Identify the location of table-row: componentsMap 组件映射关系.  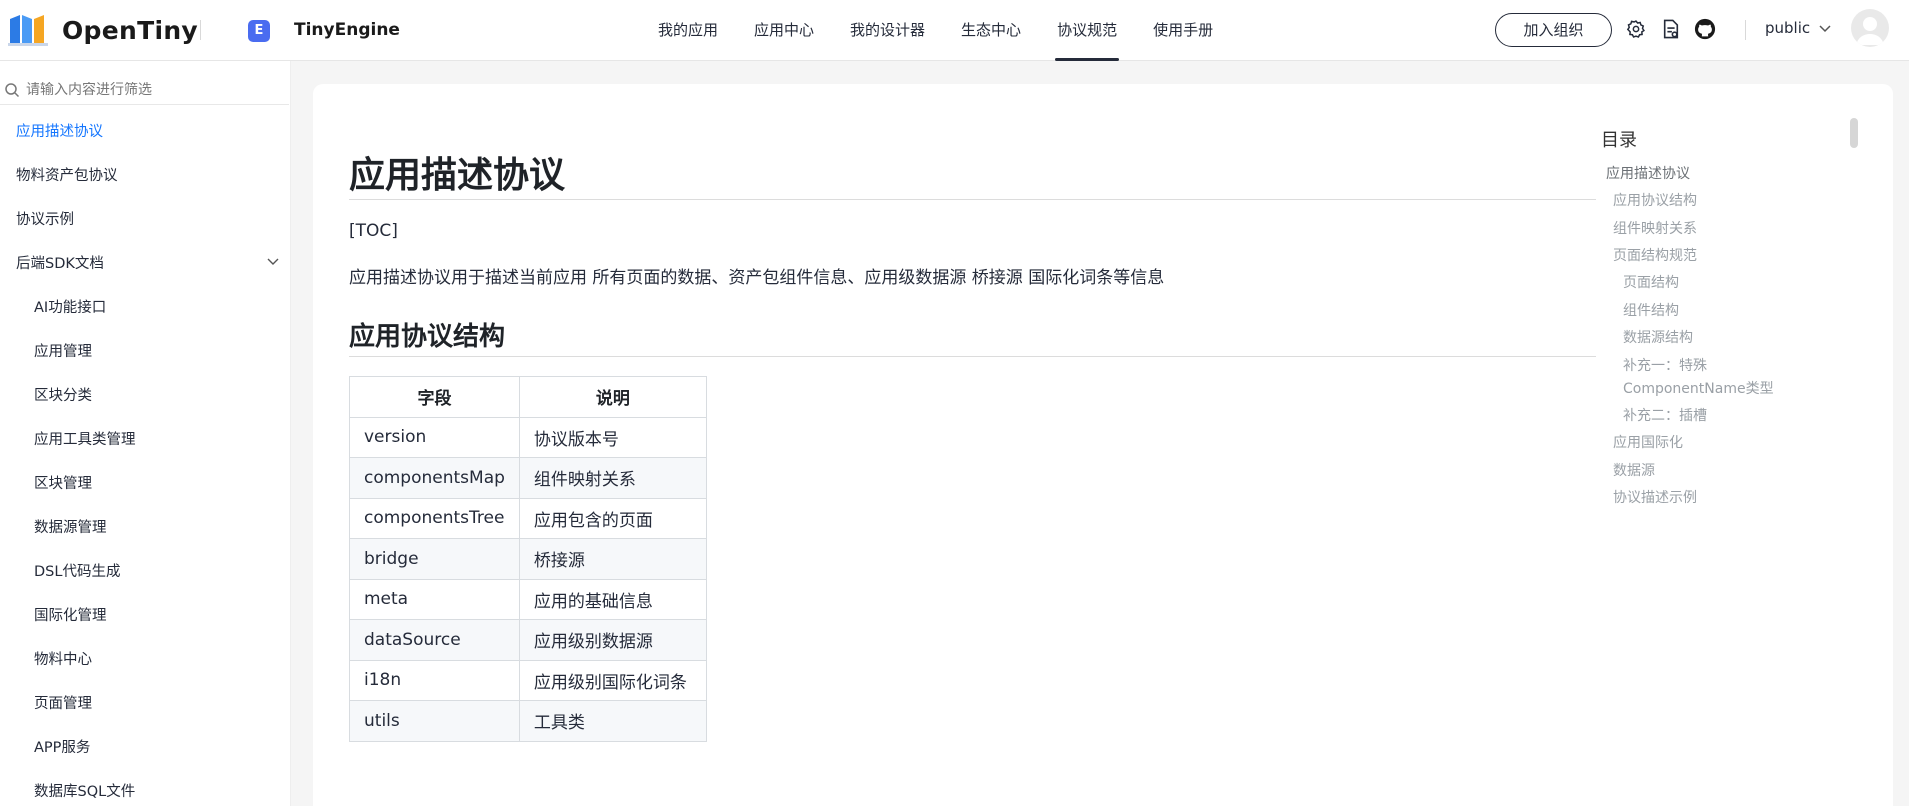
(528, 478).